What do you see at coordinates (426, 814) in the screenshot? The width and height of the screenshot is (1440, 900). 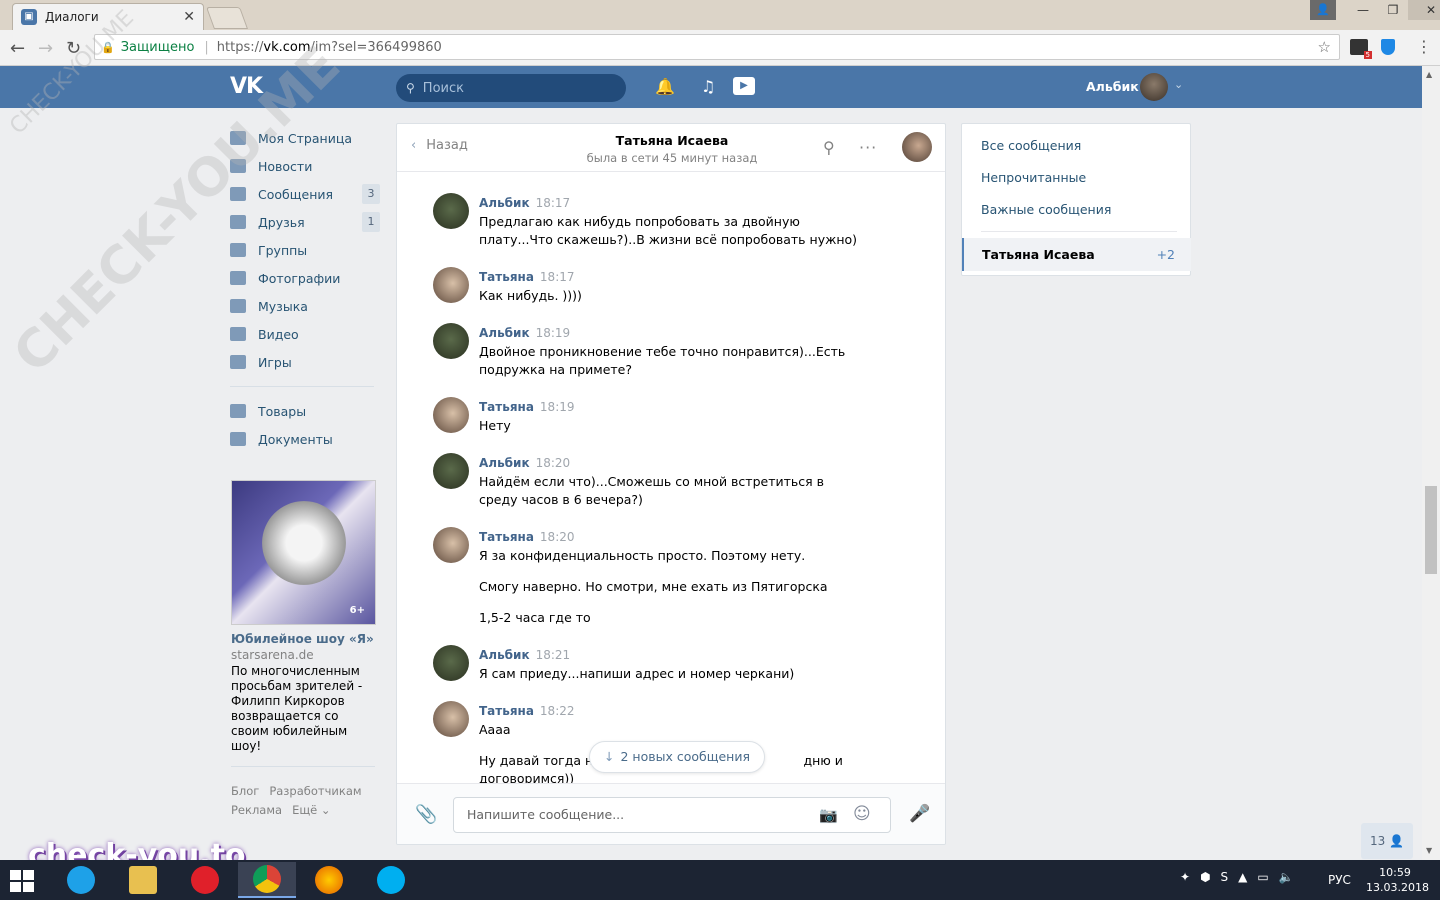 I see `paperclip-icon: 📎` at bounding box center [426, 814].